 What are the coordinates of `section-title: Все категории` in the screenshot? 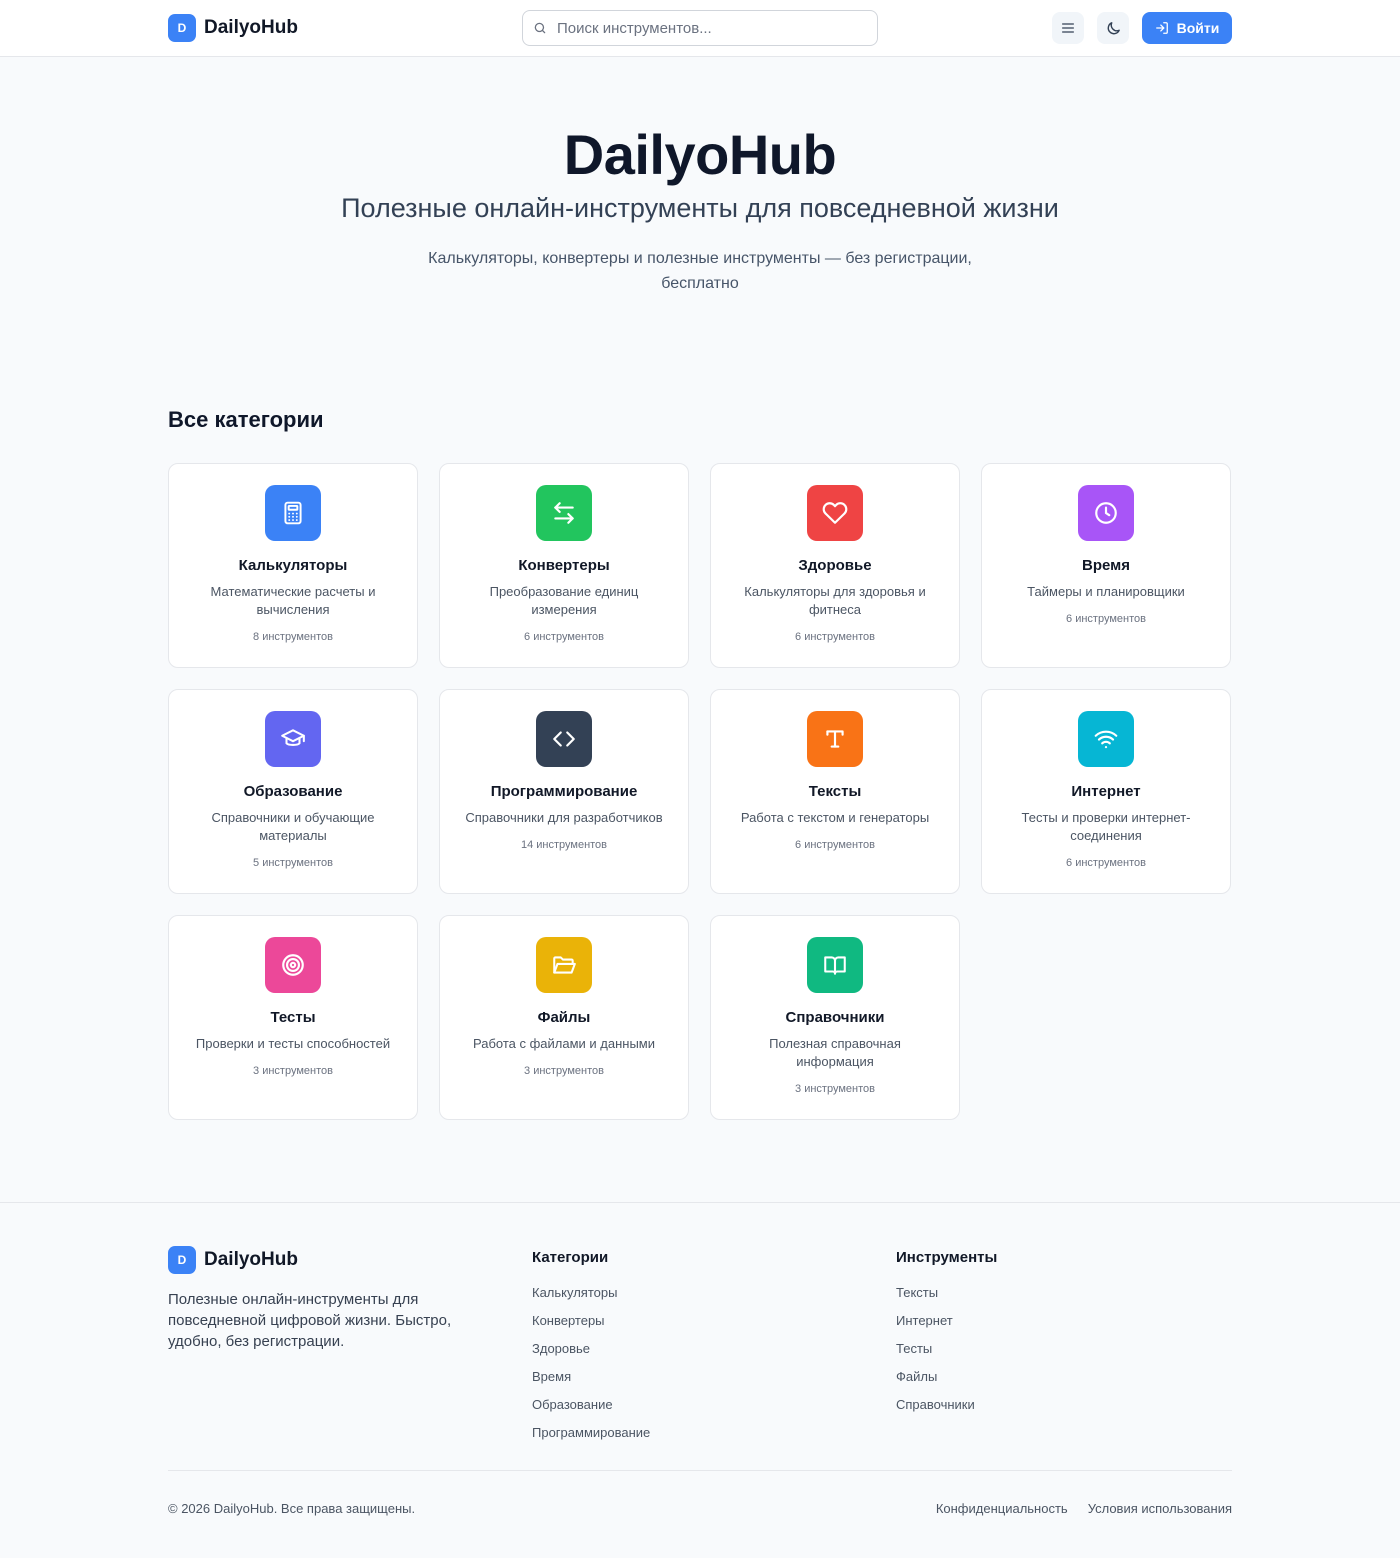 It's located at (246, 419).